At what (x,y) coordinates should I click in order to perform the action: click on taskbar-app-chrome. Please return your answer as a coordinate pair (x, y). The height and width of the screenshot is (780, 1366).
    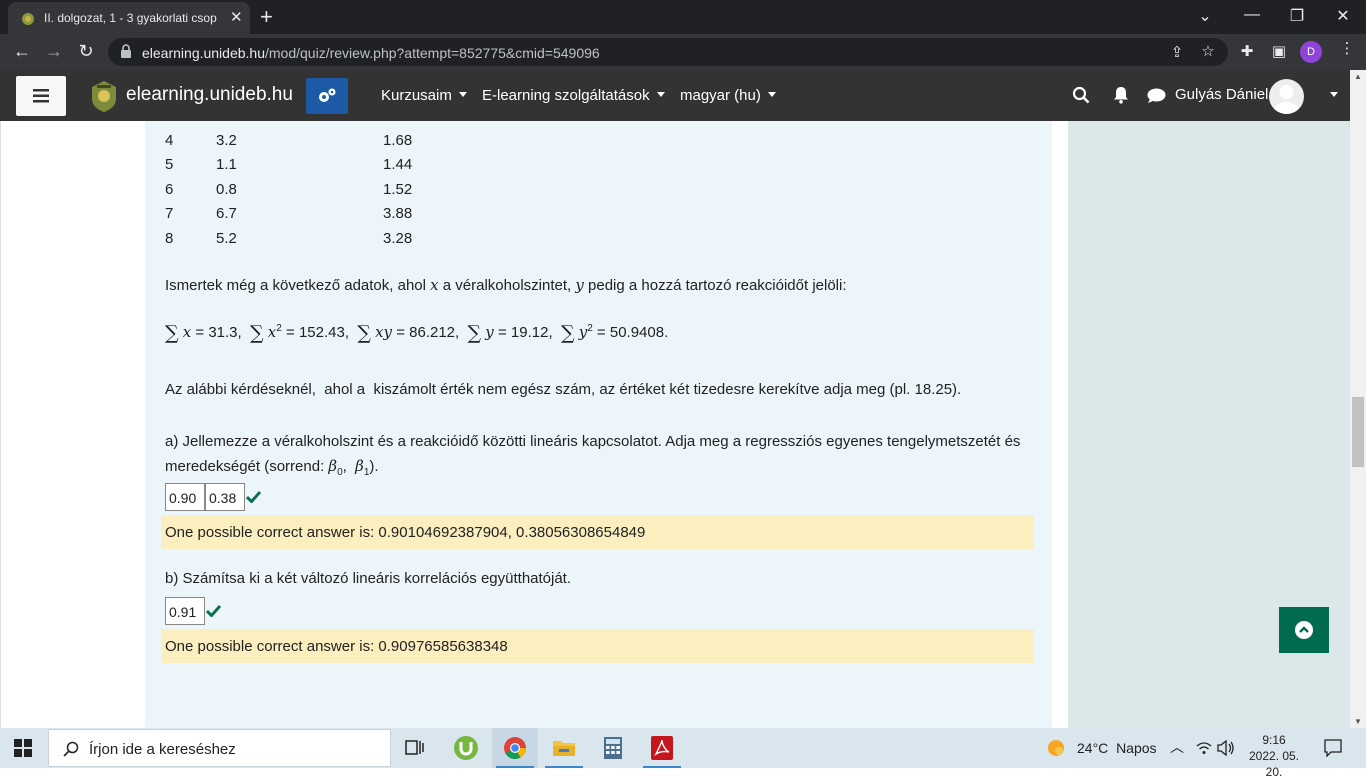
    Looking at the image, I should click on (515, 748).